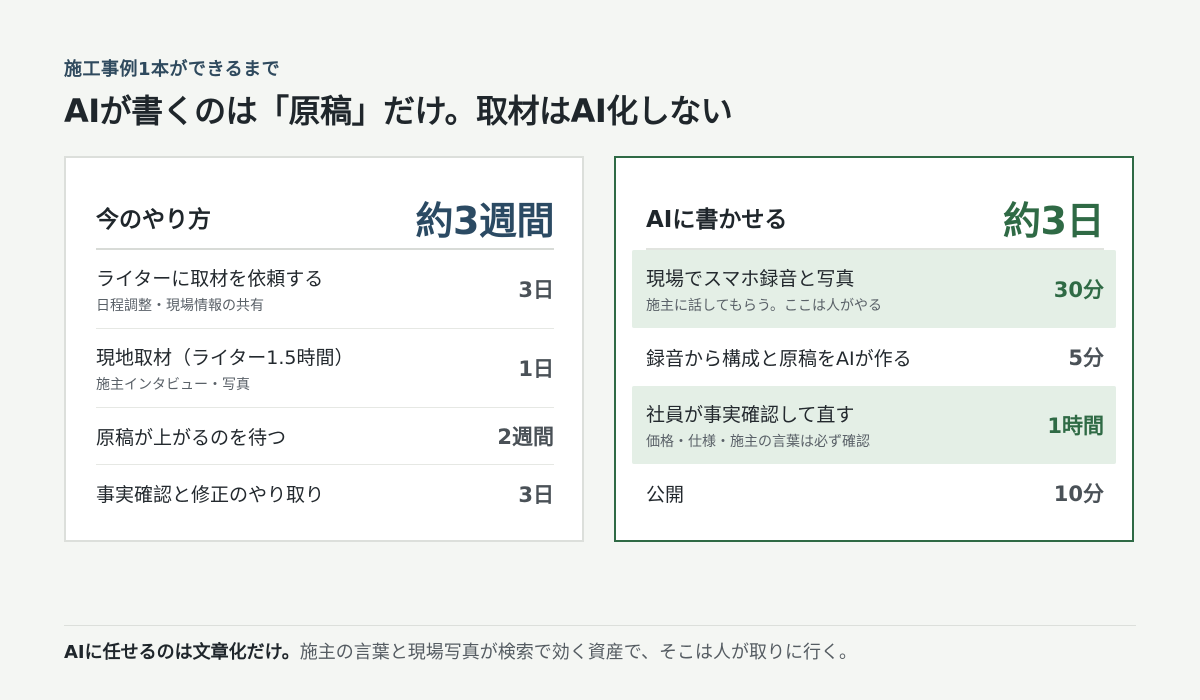 This screenshot has height=700, width=1200. I want to click on ai-process-title: AIに書かせる, so click(717, 220).